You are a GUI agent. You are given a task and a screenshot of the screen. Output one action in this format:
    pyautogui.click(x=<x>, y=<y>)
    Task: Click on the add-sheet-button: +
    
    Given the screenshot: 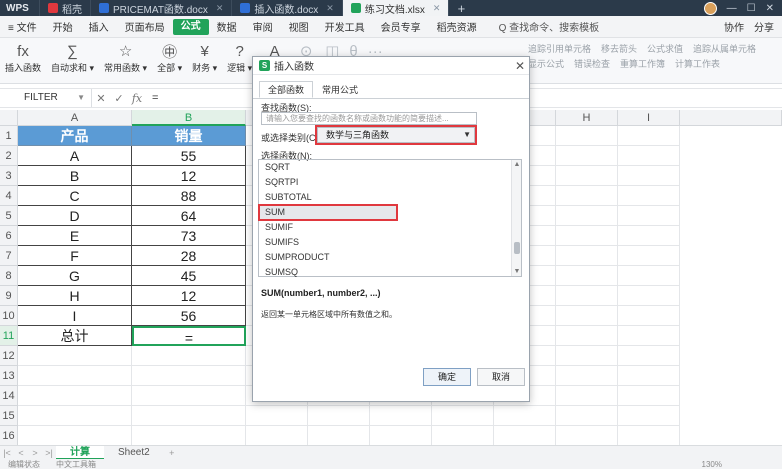 What is the action you would take?
    pyautogui.click(x=172, y=453)
    